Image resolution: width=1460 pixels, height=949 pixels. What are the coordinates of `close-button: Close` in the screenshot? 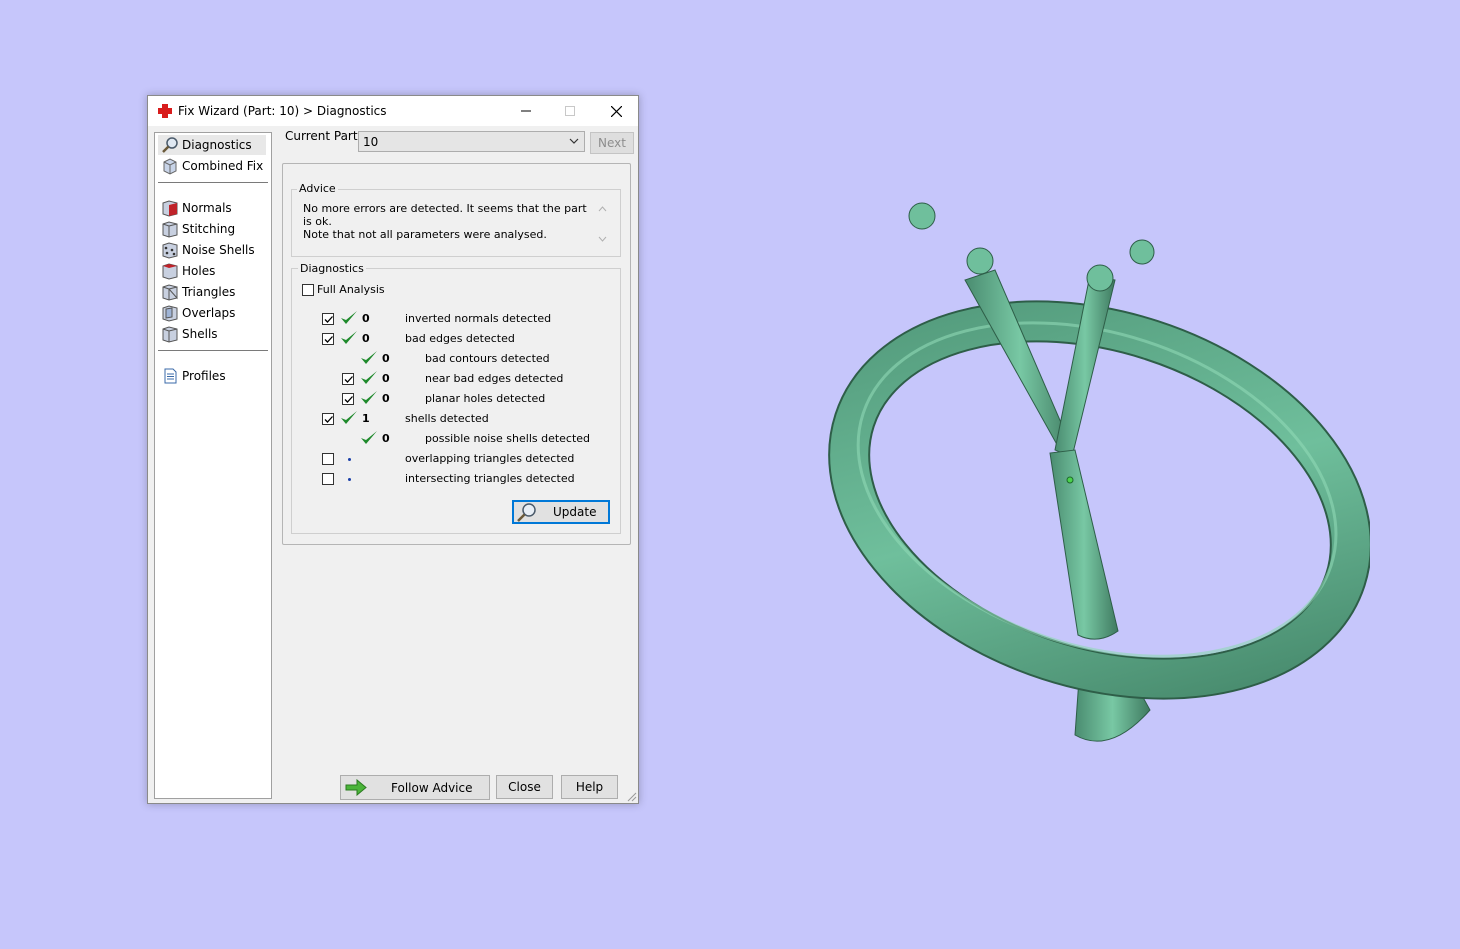 It's located at (524, 787).